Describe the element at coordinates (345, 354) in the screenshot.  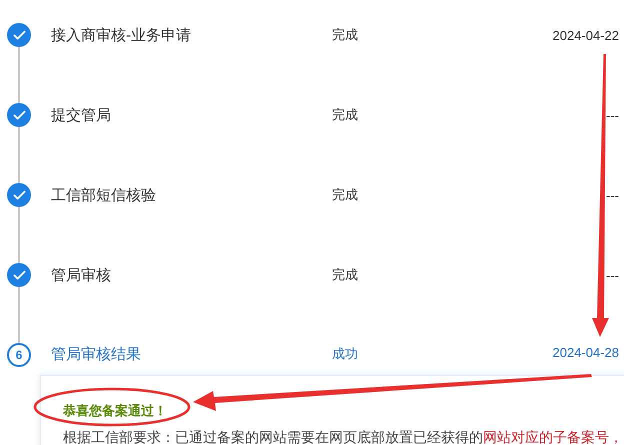
I see `step-status: 成功` at that location.